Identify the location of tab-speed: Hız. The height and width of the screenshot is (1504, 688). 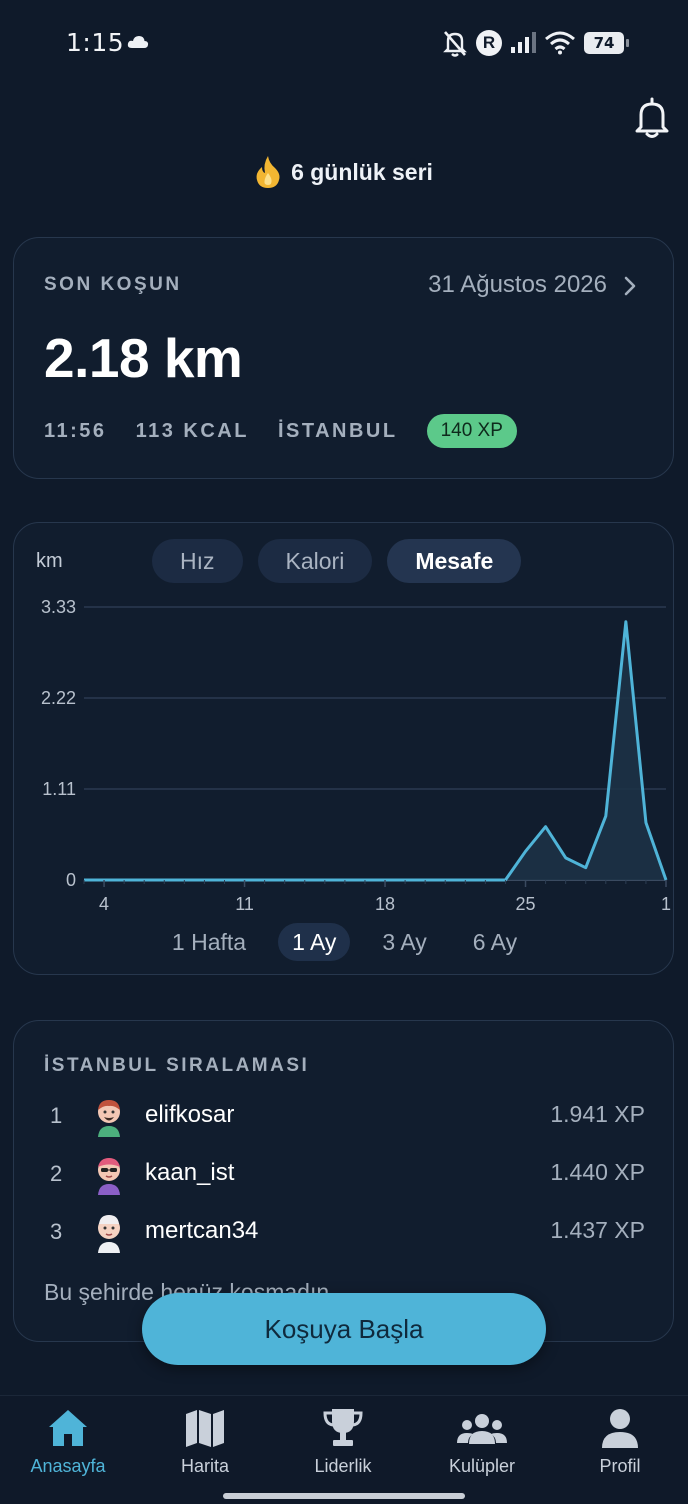
(197, 561).